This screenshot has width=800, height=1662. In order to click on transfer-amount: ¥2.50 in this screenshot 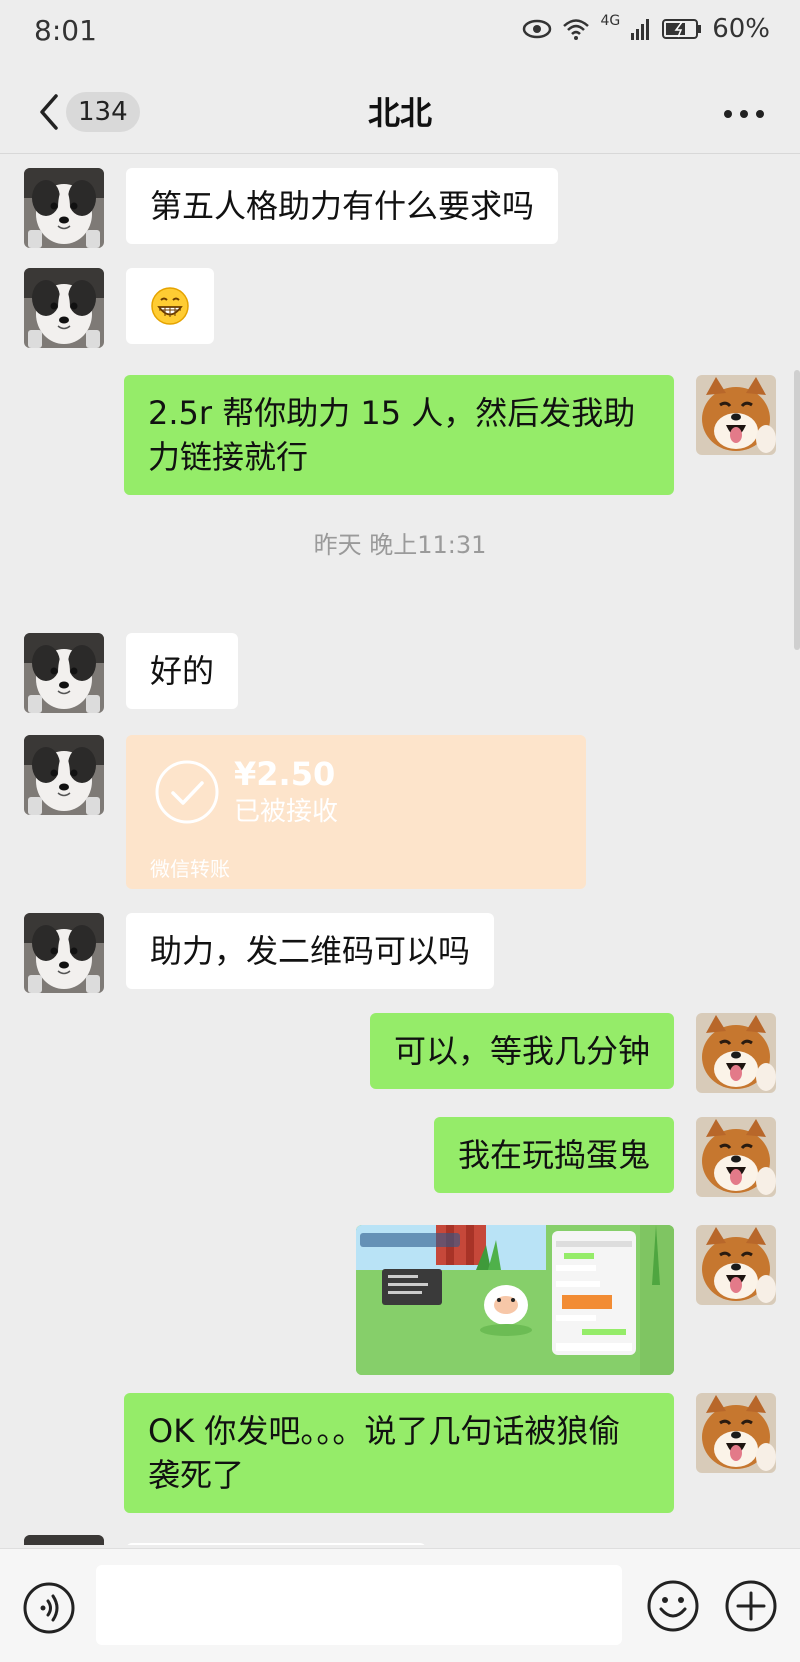, I will do `click(285, 774)`.